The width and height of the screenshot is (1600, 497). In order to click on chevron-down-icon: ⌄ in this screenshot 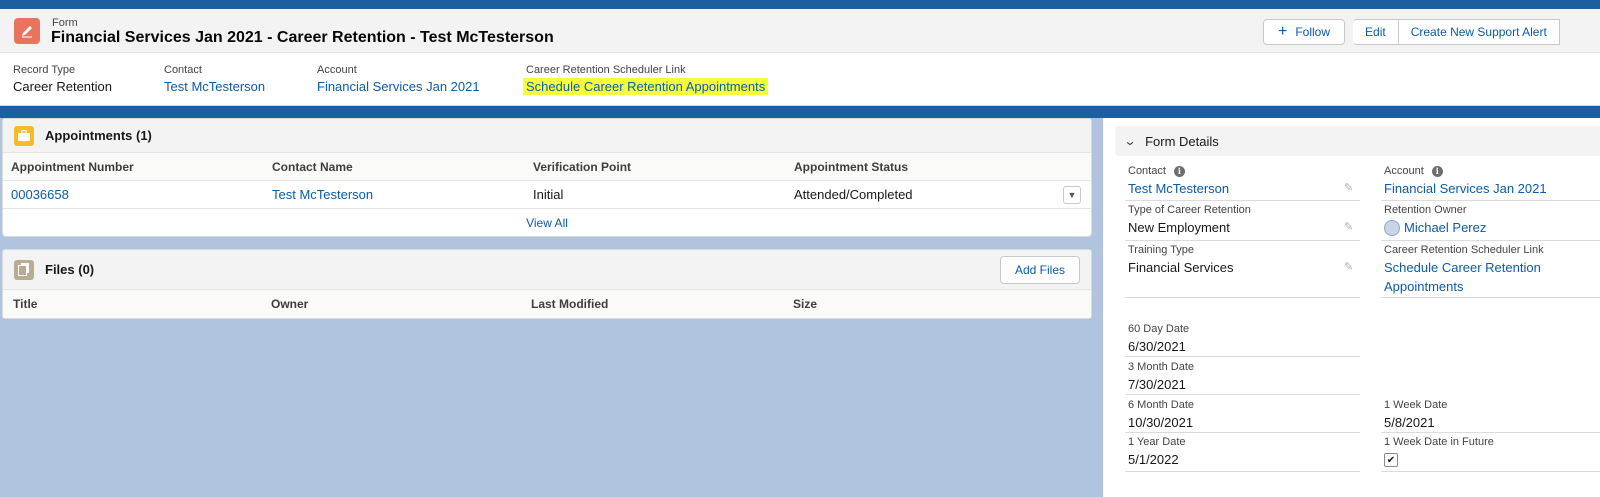, I will do `click(1130, 141)`.